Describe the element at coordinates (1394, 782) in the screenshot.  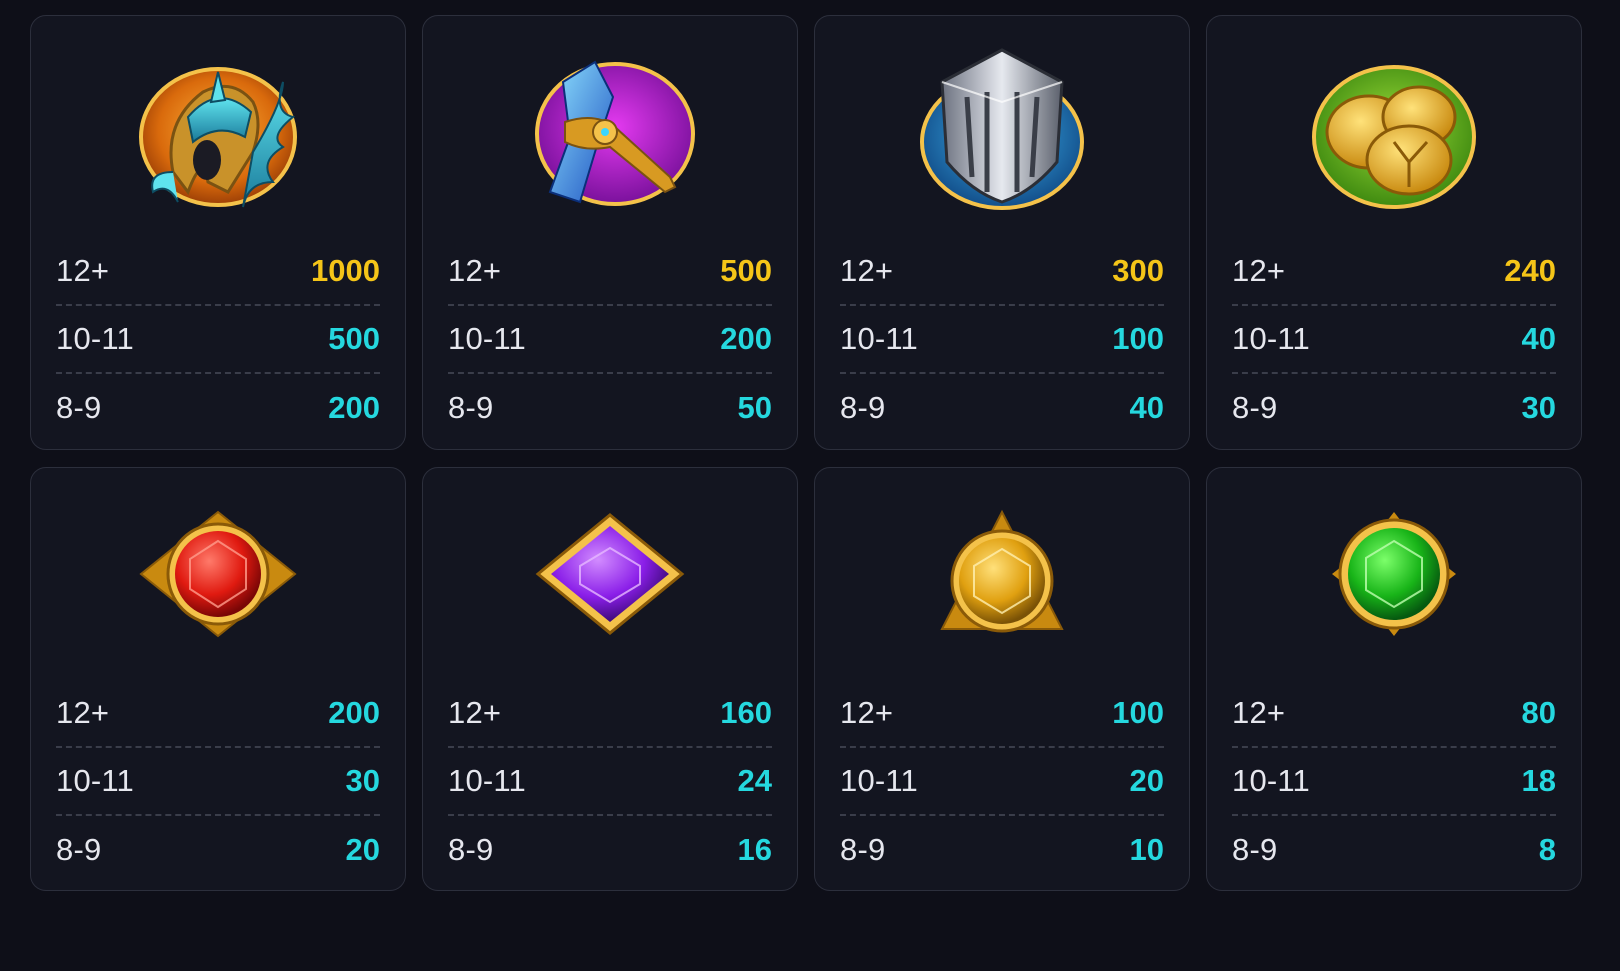
I see `payout-row: 10-11 18` at that location.